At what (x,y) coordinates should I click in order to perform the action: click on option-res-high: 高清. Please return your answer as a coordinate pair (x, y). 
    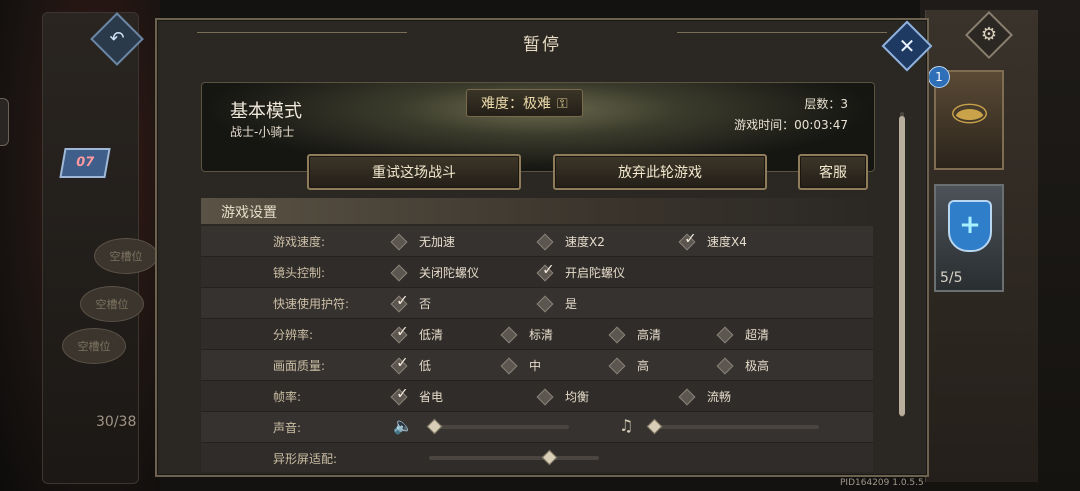
    Looking at the image, I should click on (634, 334).